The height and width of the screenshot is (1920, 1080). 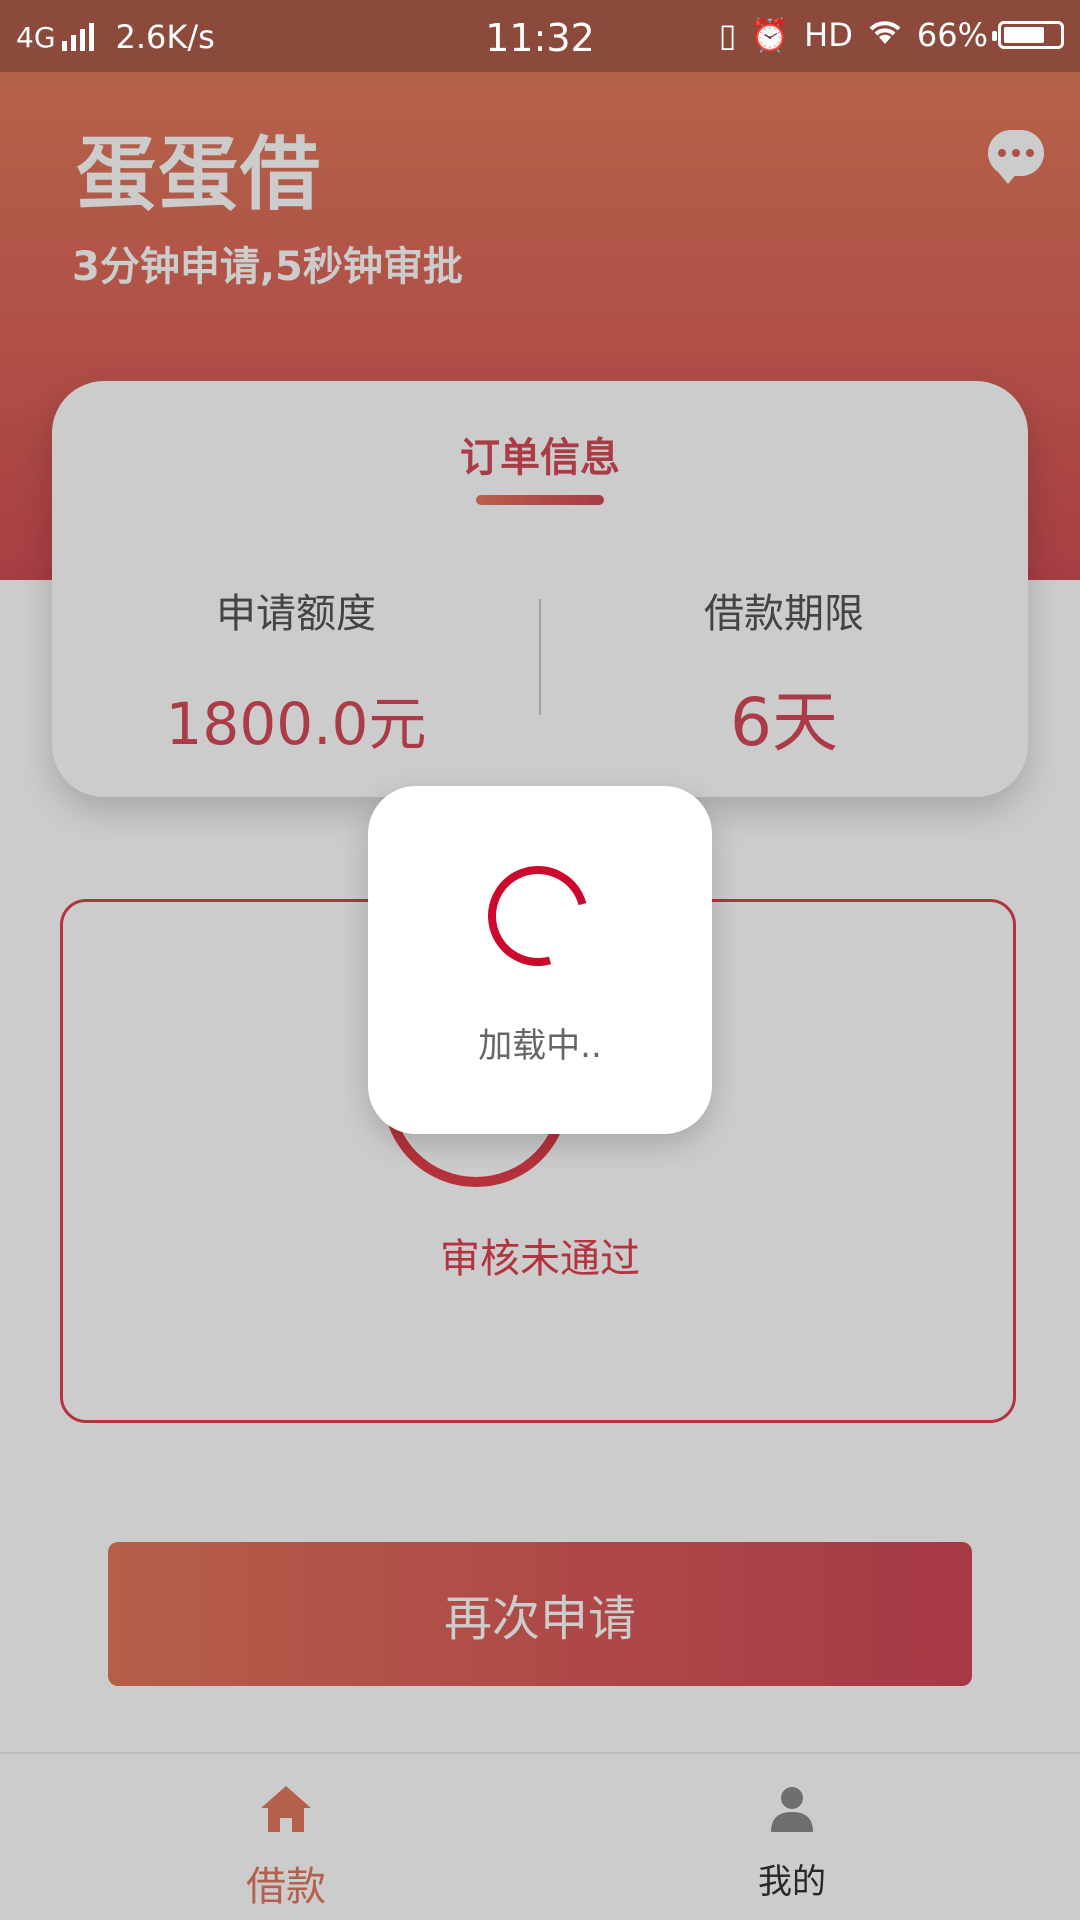 I want to click on loading-spinner-icon, so click(x=538, y=916).